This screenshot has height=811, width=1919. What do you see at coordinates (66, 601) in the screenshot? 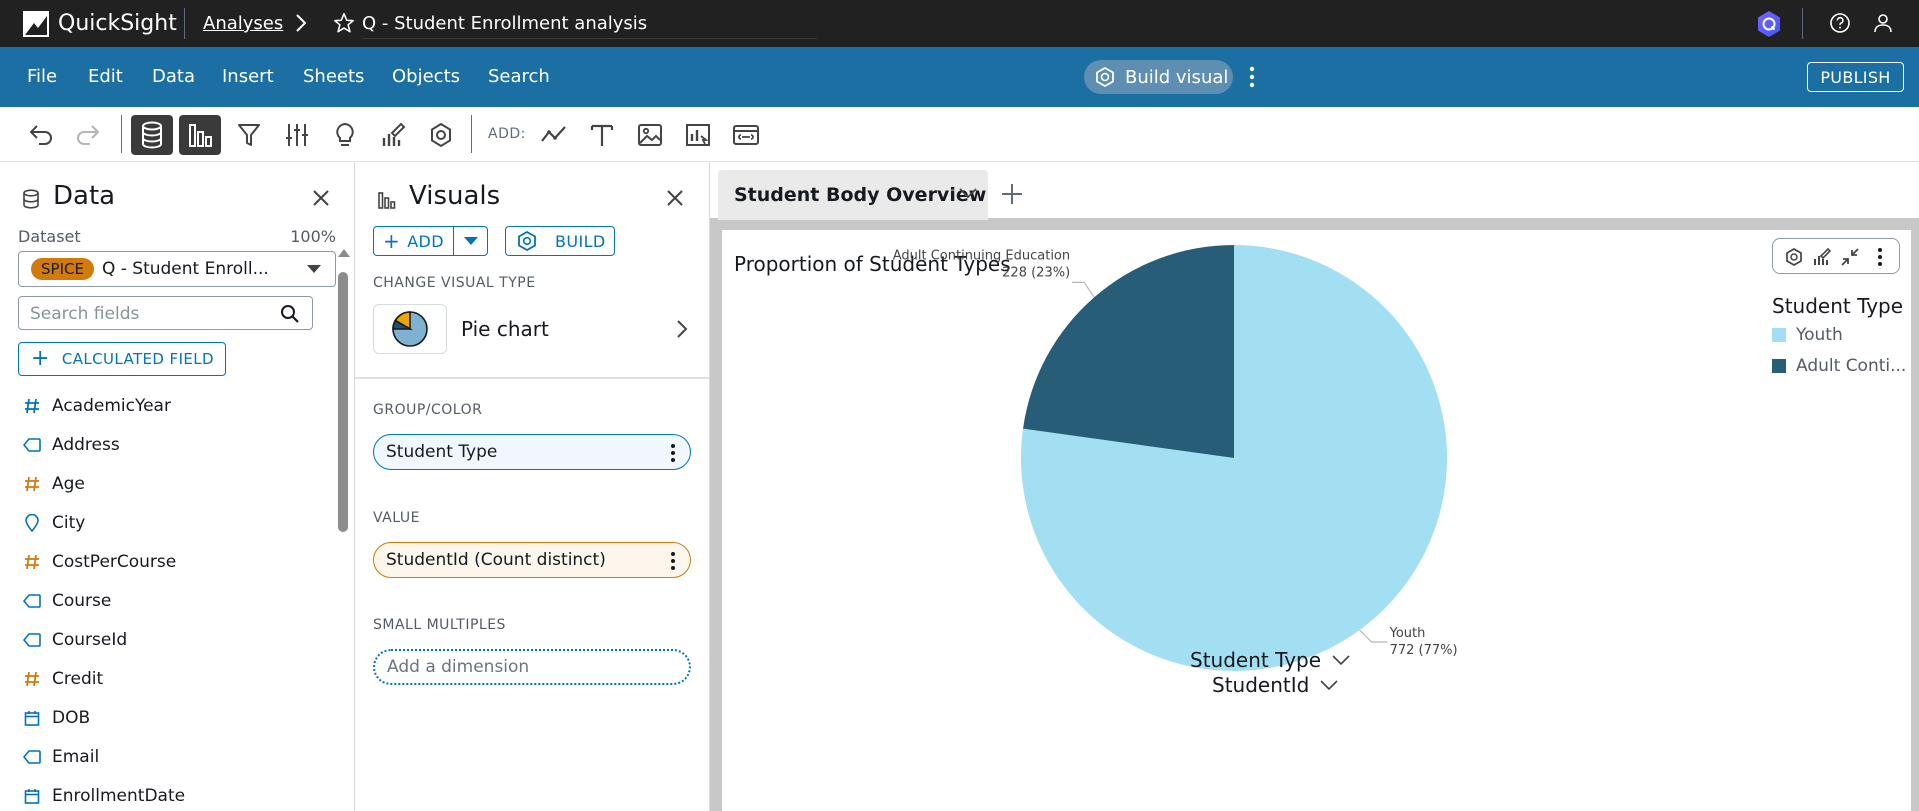
I see `field-item: Course` at bounding box center [66, 601].